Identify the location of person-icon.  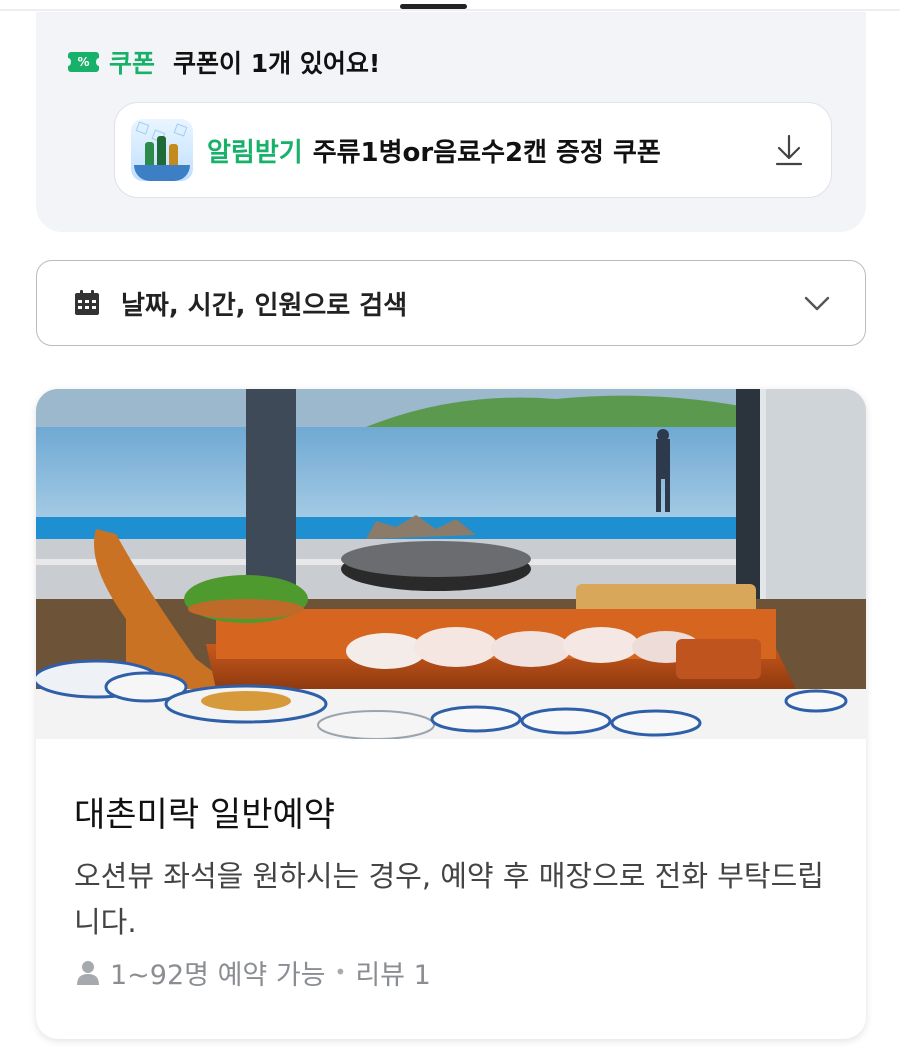
(88, 973).